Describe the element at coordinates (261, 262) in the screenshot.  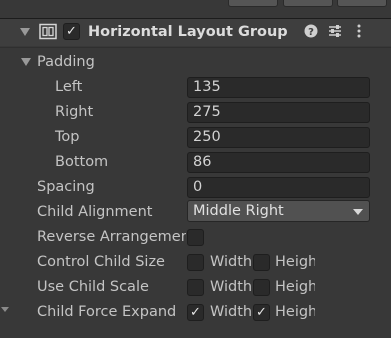
I see `control-child-size-height-checkbox` at that location.